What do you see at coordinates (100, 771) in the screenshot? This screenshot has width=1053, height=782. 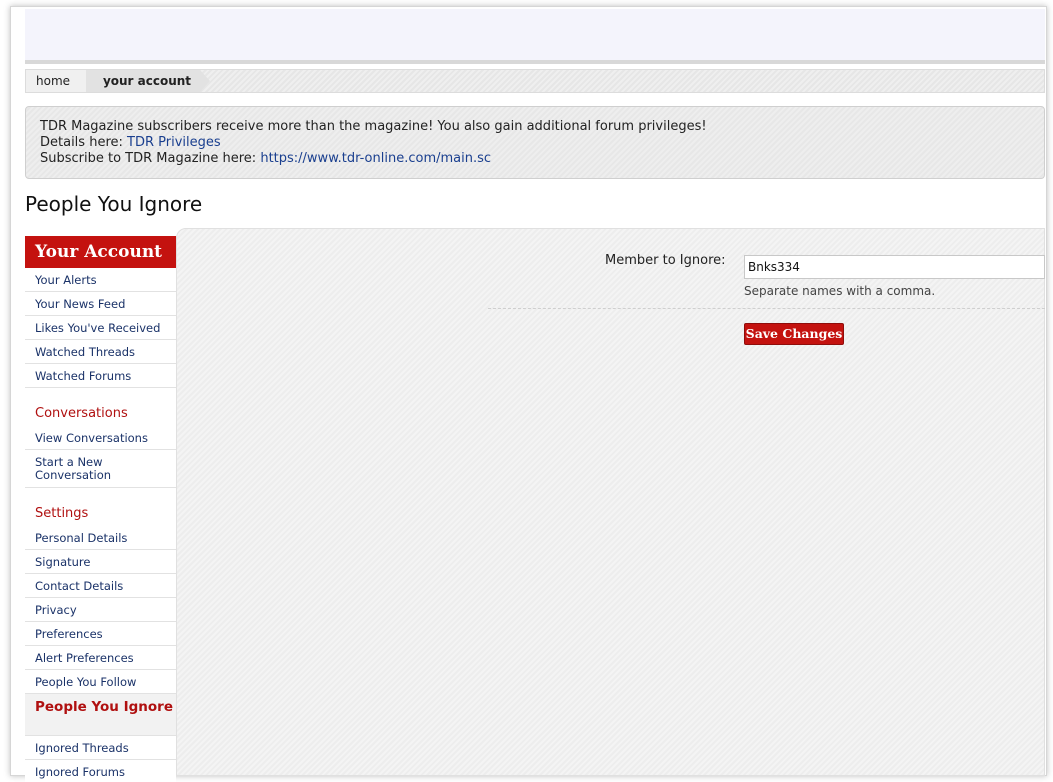 I see `sidebar-item-ignored-forums: Ignored Forums` at bounding box center [100, 771].